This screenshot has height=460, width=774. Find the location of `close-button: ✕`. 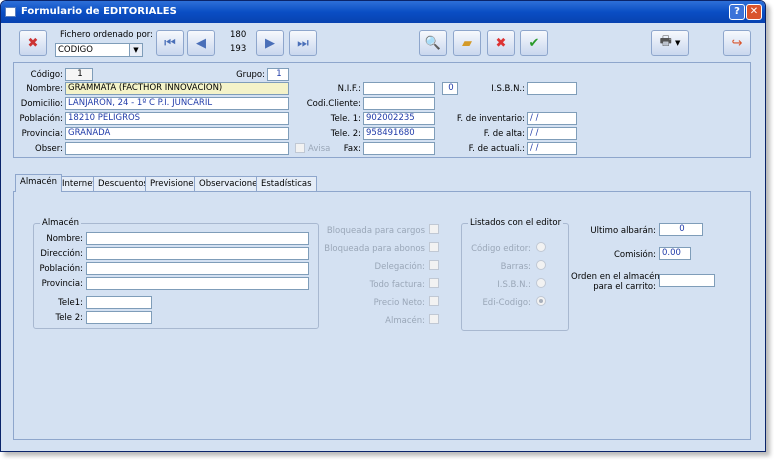

close-button: ✕ is located at coordinates (754, 12).